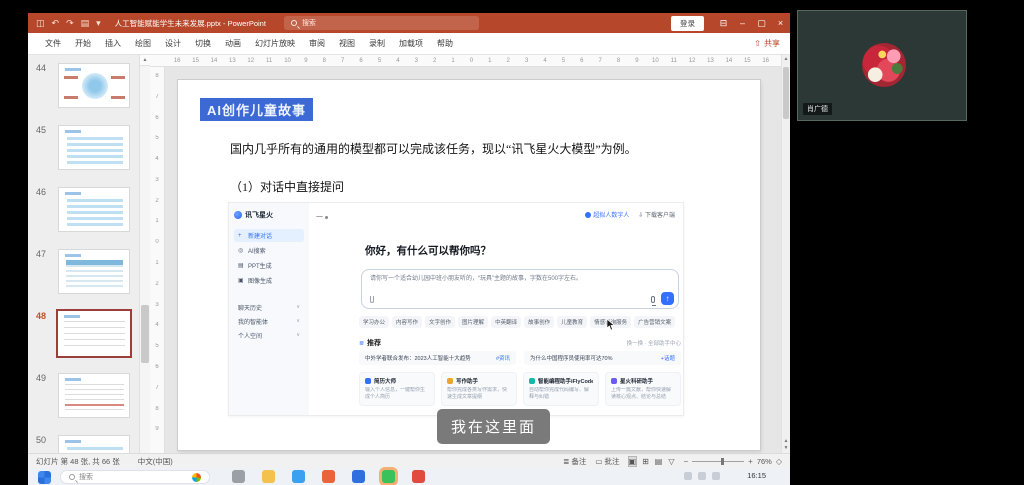 This screenshot has height=485, width=1024. Describe the element at coordinates (347, 43) in the screenshot. I see `ribbon-tab: 视图` at that location.